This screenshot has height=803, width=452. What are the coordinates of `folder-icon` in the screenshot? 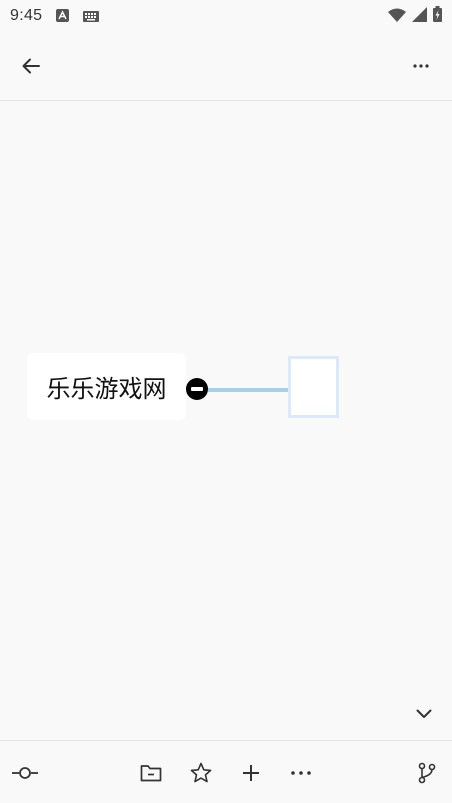 It's located at (151, 773).